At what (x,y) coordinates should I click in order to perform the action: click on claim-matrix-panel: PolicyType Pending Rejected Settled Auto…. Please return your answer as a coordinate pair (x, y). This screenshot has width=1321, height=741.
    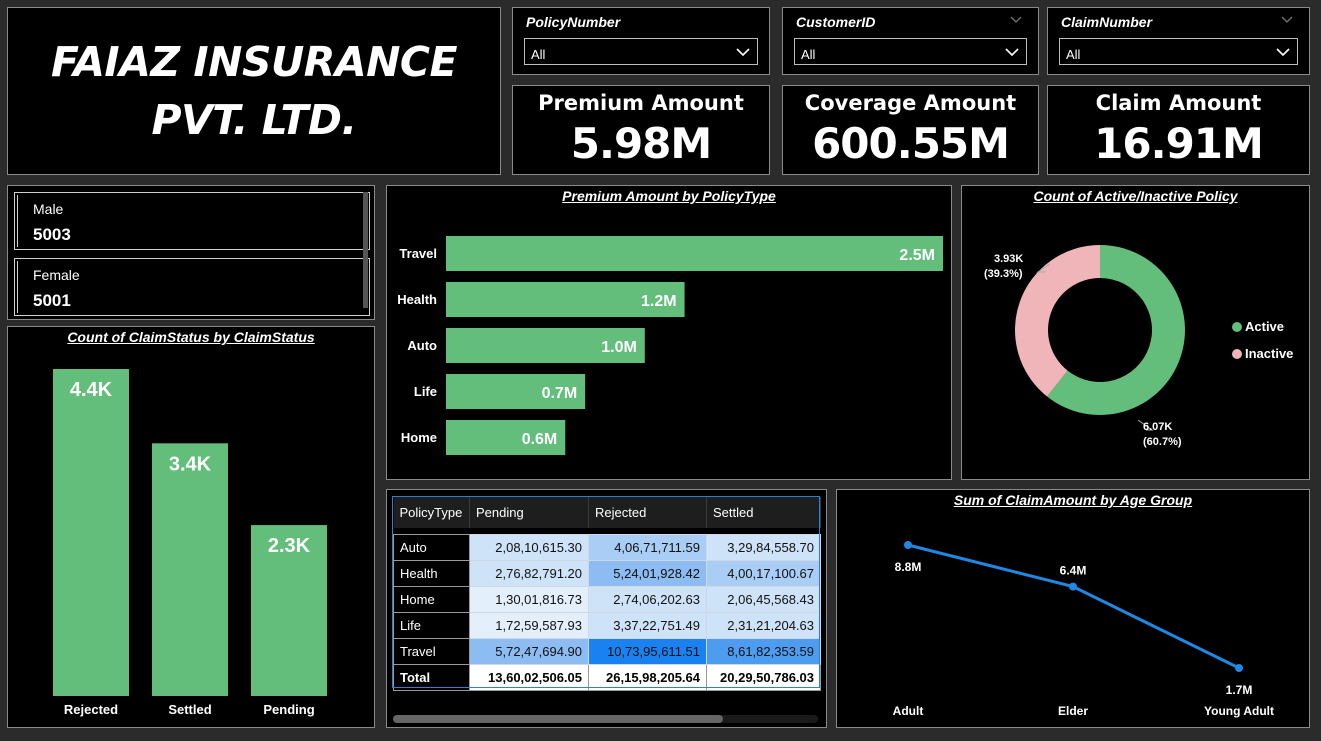
    Looking at the image, I should click on (606, 608).